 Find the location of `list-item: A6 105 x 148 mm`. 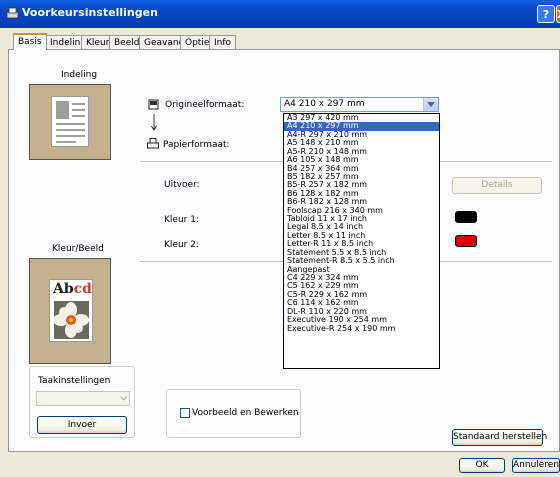

list-item: A6 105 x 148 mm is located at coordinates (361, 160).